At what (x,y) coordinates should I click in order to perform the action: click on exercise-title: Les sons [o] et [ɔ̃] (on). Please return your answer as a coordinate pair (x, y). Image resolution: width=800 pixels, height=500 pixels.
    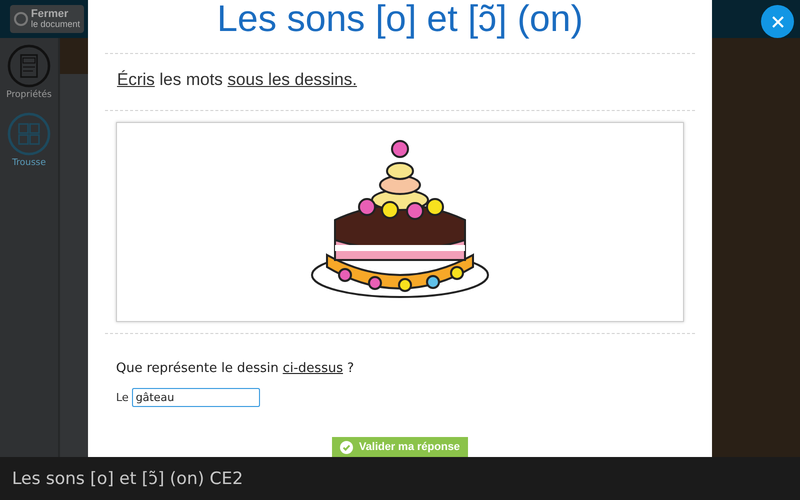
    Looking at the image, I should click on (400, 20).